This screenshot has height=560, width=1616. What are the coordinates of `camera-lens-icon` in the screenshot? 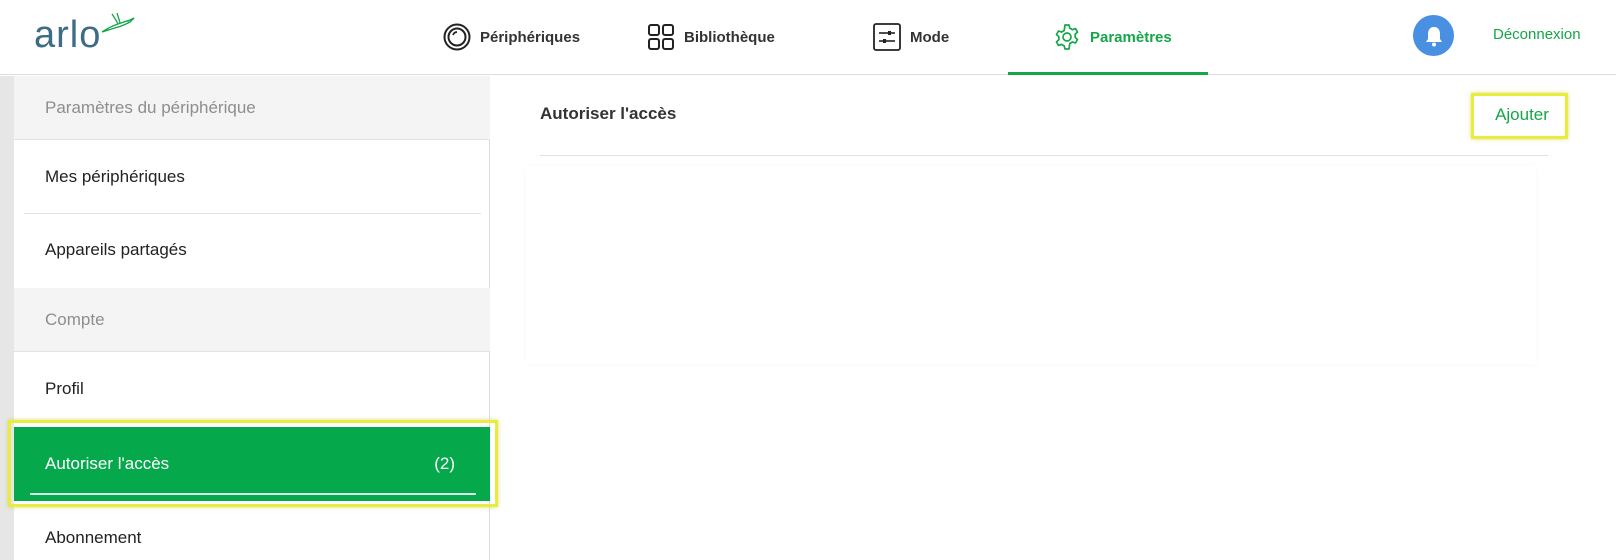 It's located at (457, 37).